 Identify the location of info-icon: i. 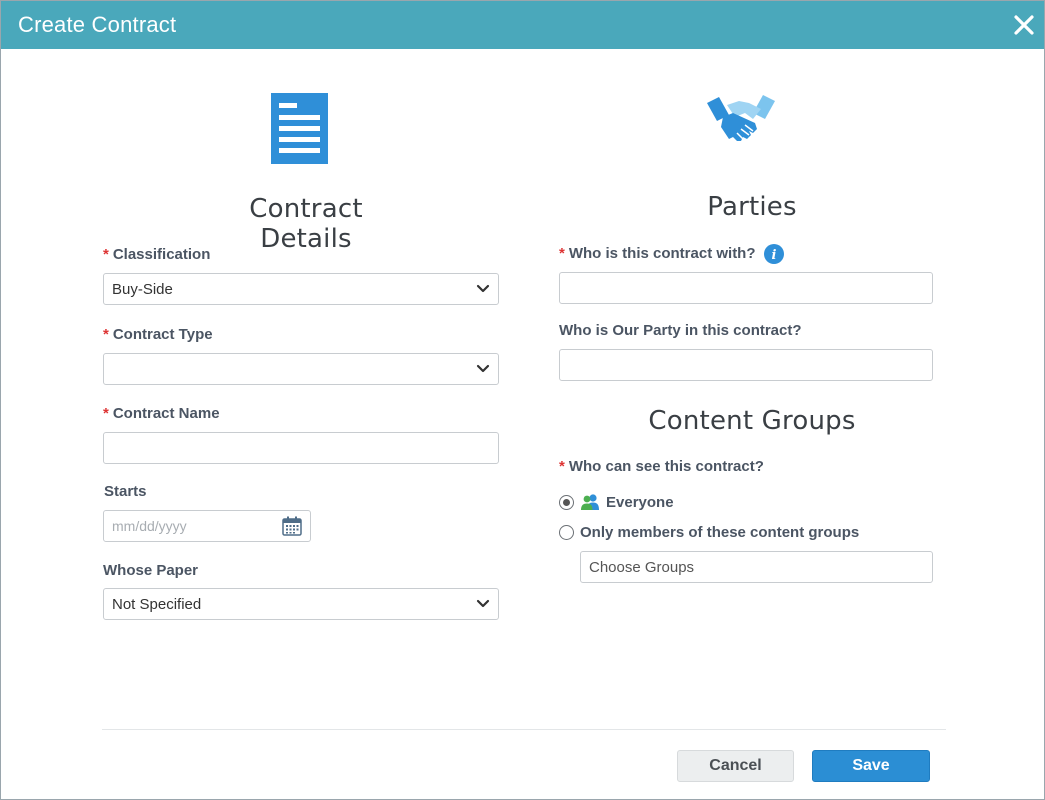
(774, 254).